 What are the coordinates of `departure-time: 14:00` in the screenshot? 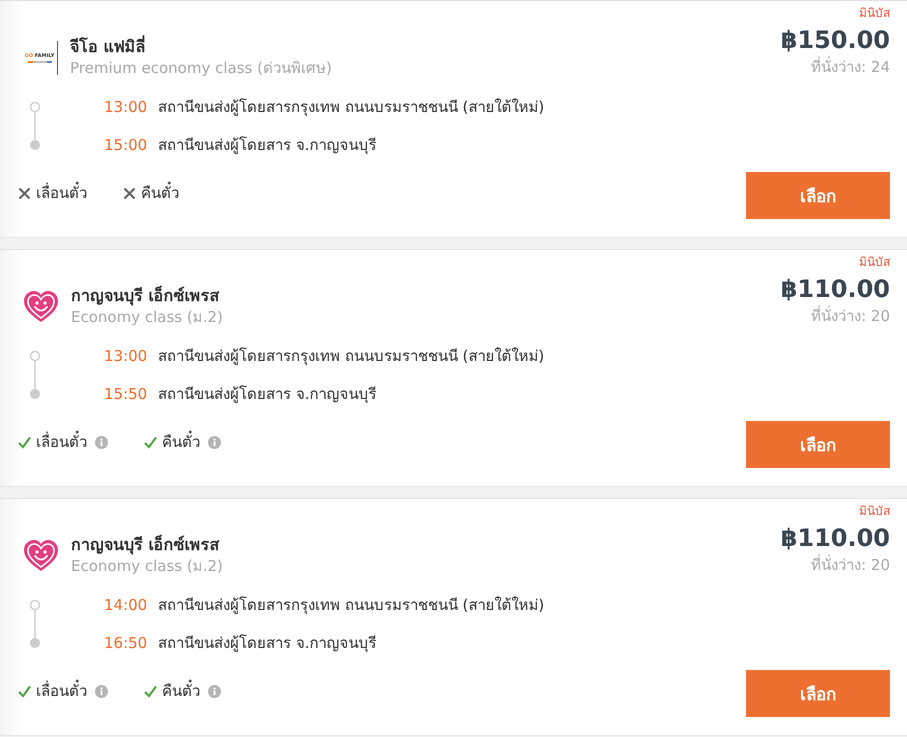 It's located at (126, 605).